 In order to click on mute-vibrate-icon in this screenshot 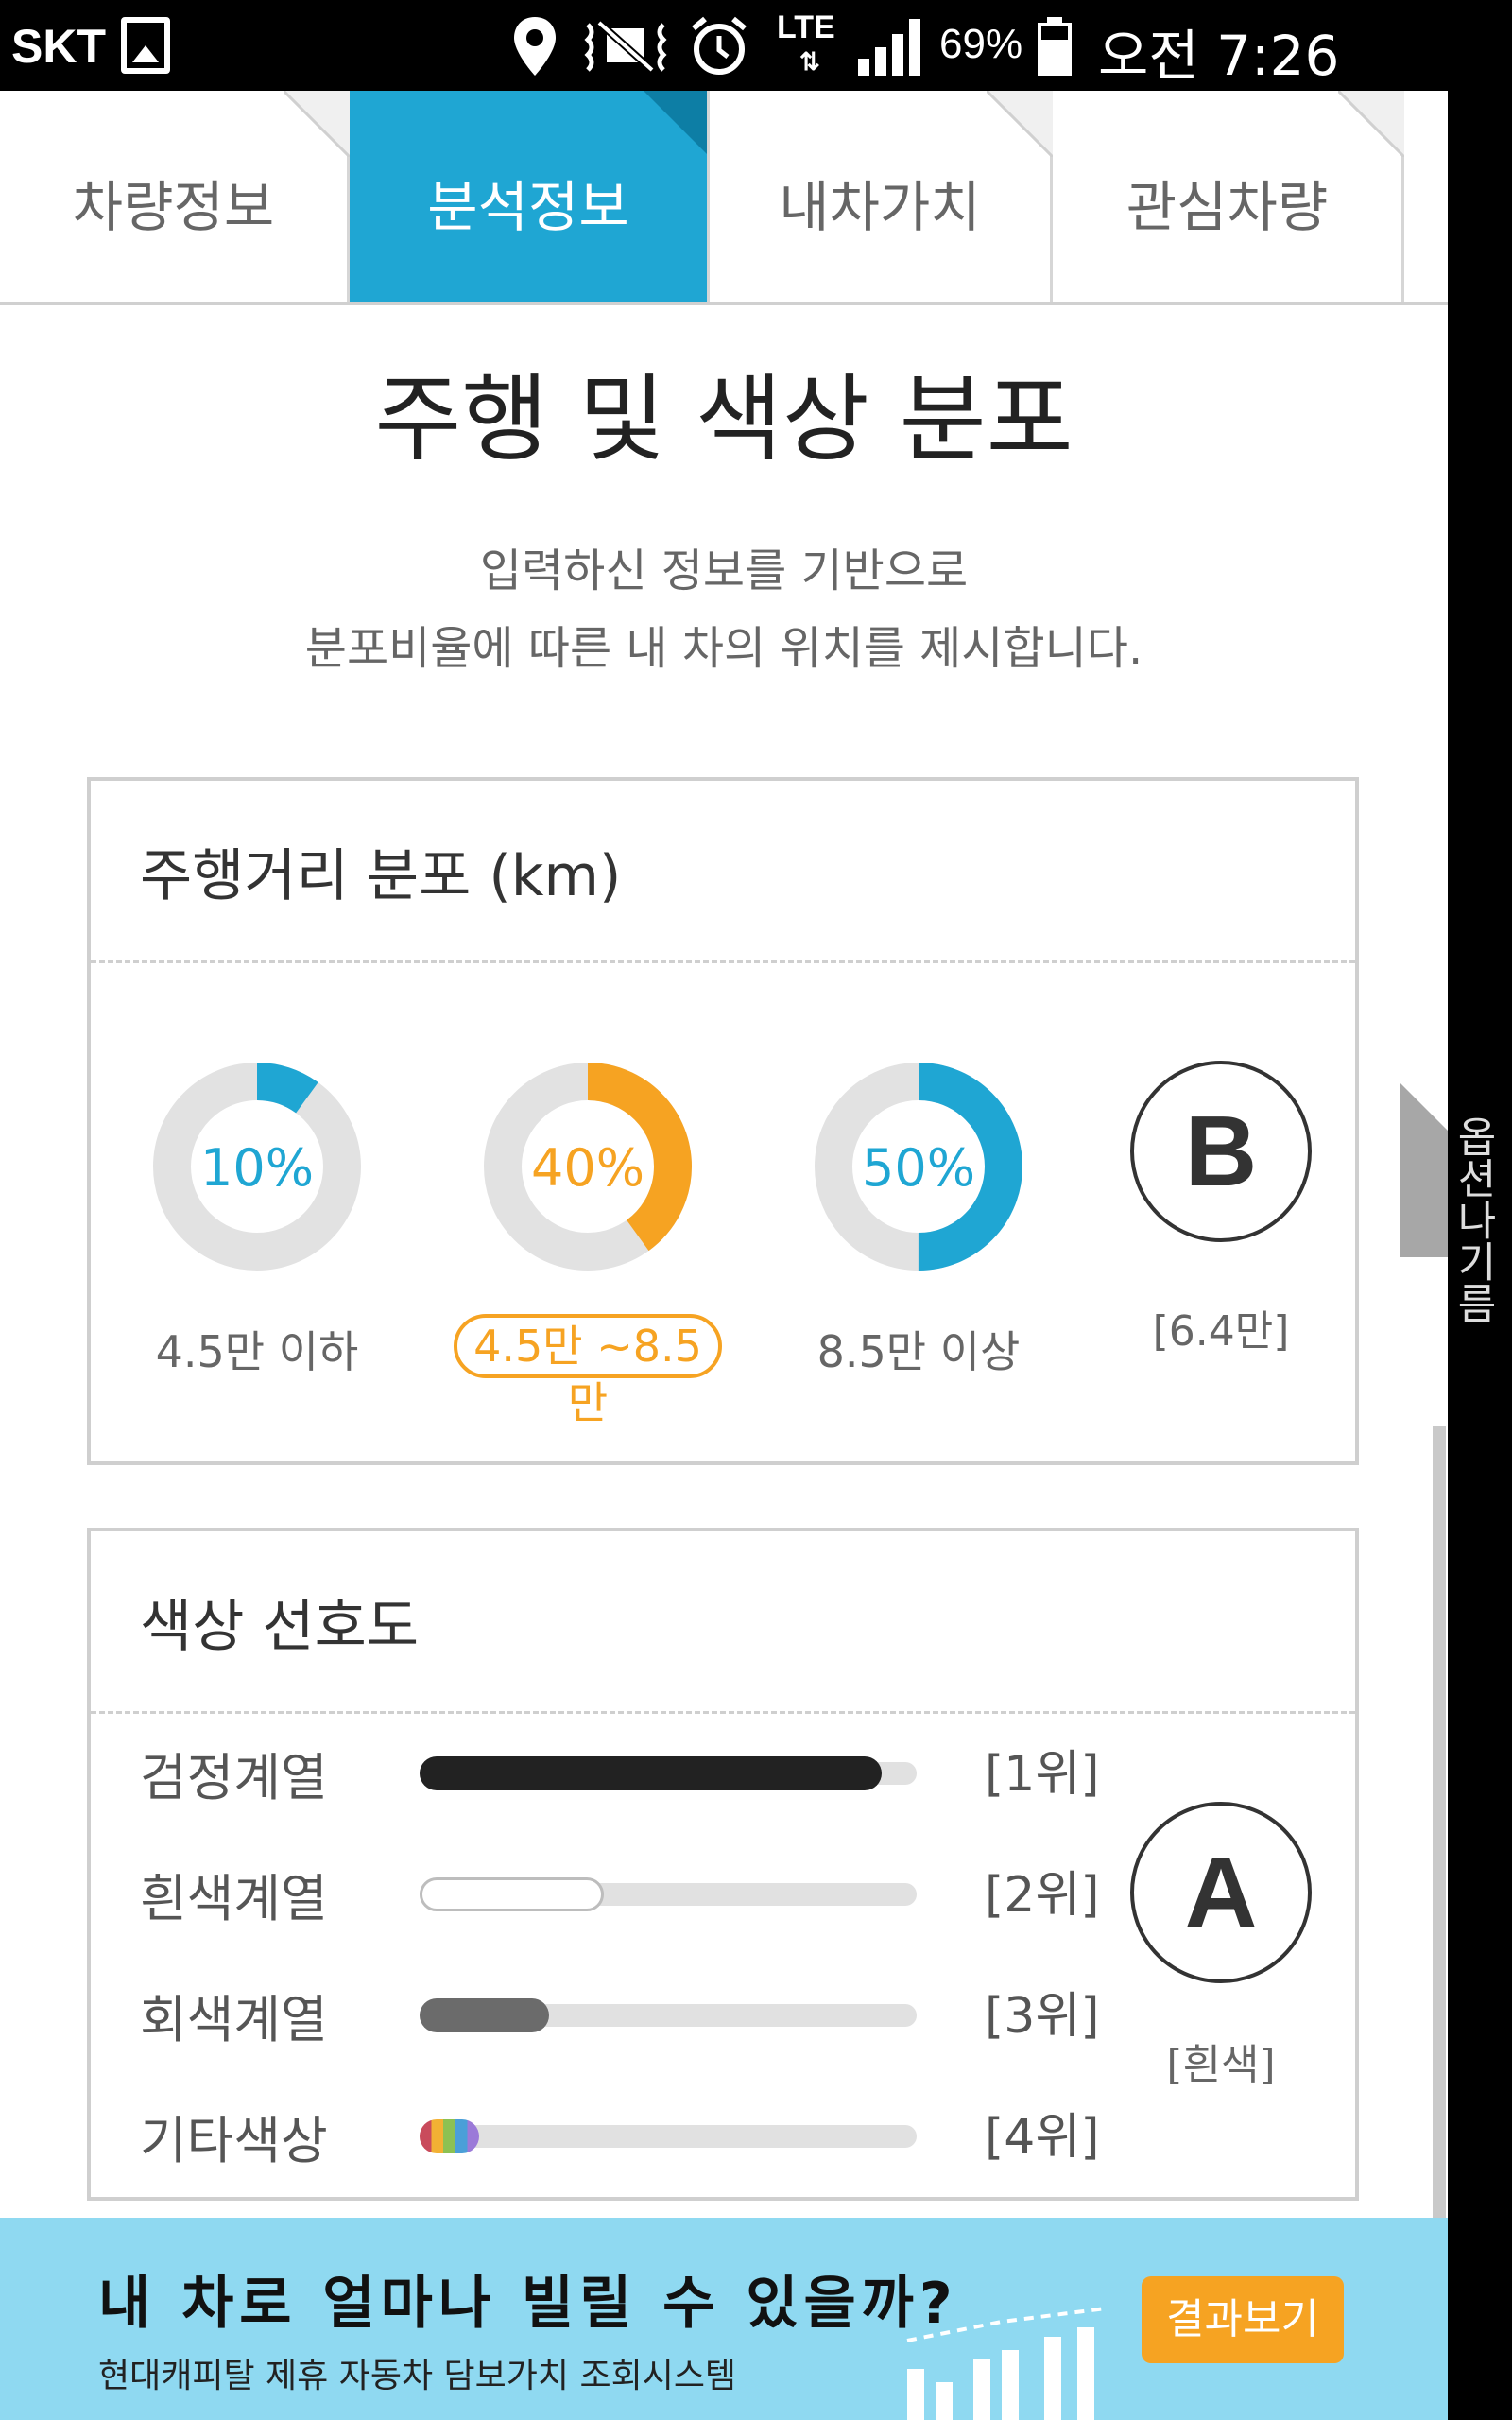, I will do `click(625, 46)`.